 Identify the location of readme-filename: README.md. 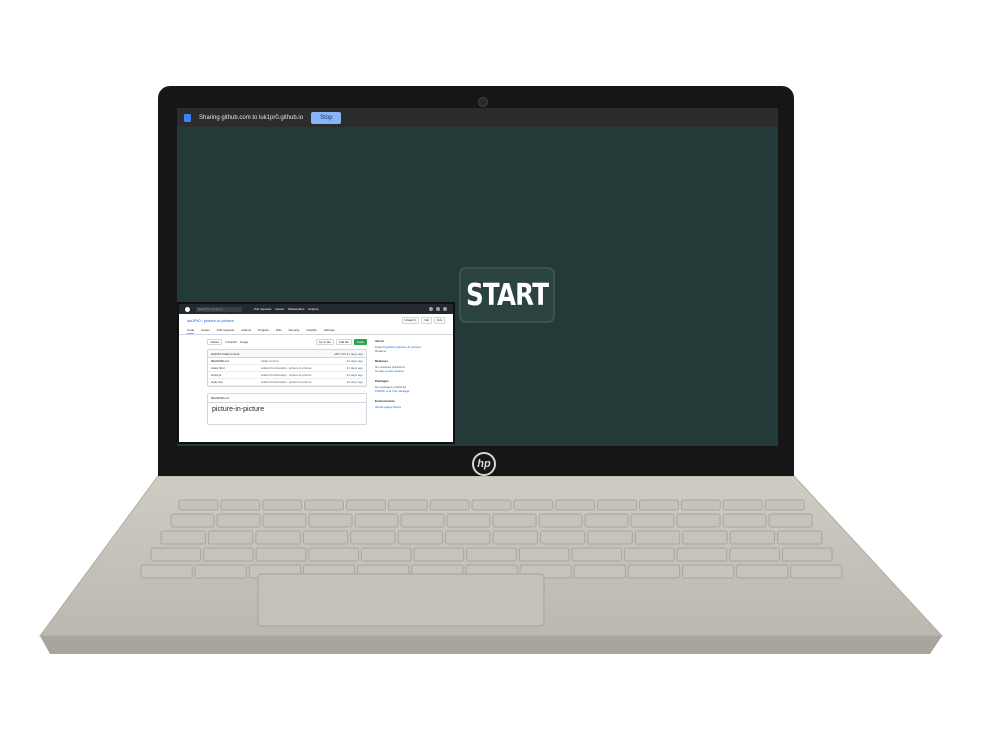
(287, 398).